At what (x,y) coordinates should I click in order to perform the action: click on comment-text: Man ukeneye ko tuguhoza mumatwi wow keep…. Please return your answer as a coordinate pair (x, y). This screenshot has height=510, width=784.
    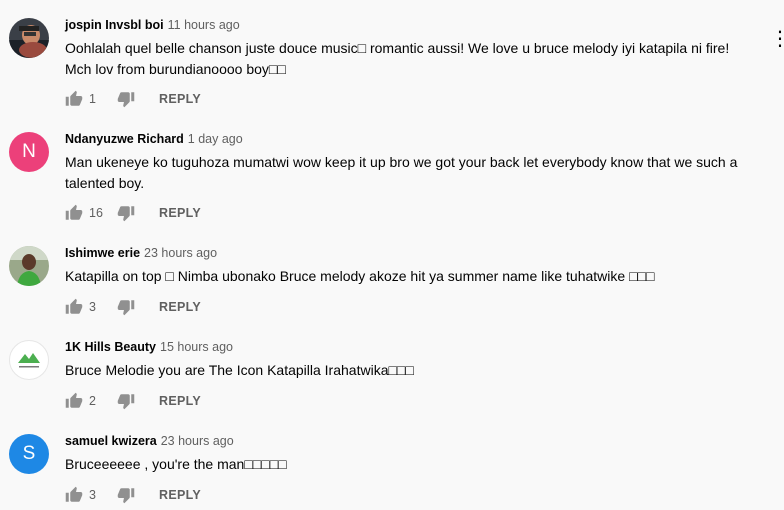
    Looking at the image, I should click on (421, 173).